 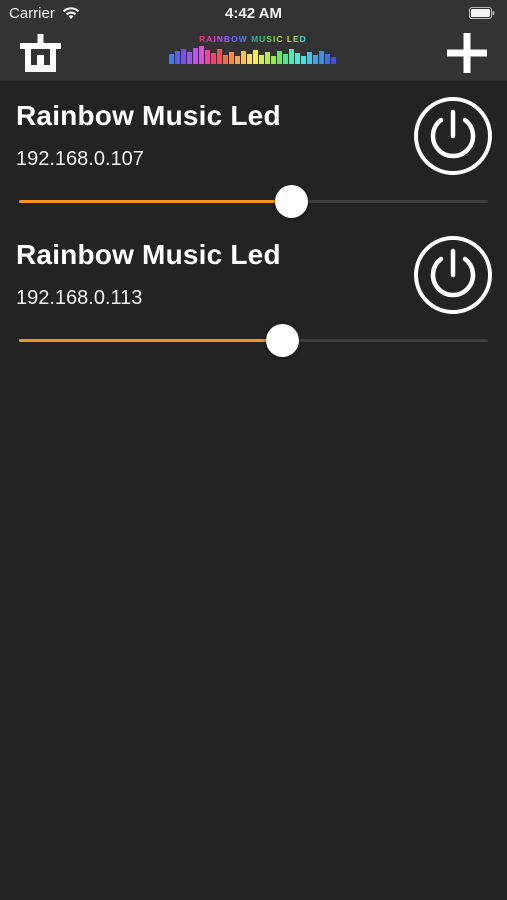 I want to click on app-logo: RAINBOW MUSIC LED, so click(x=252, y=49).